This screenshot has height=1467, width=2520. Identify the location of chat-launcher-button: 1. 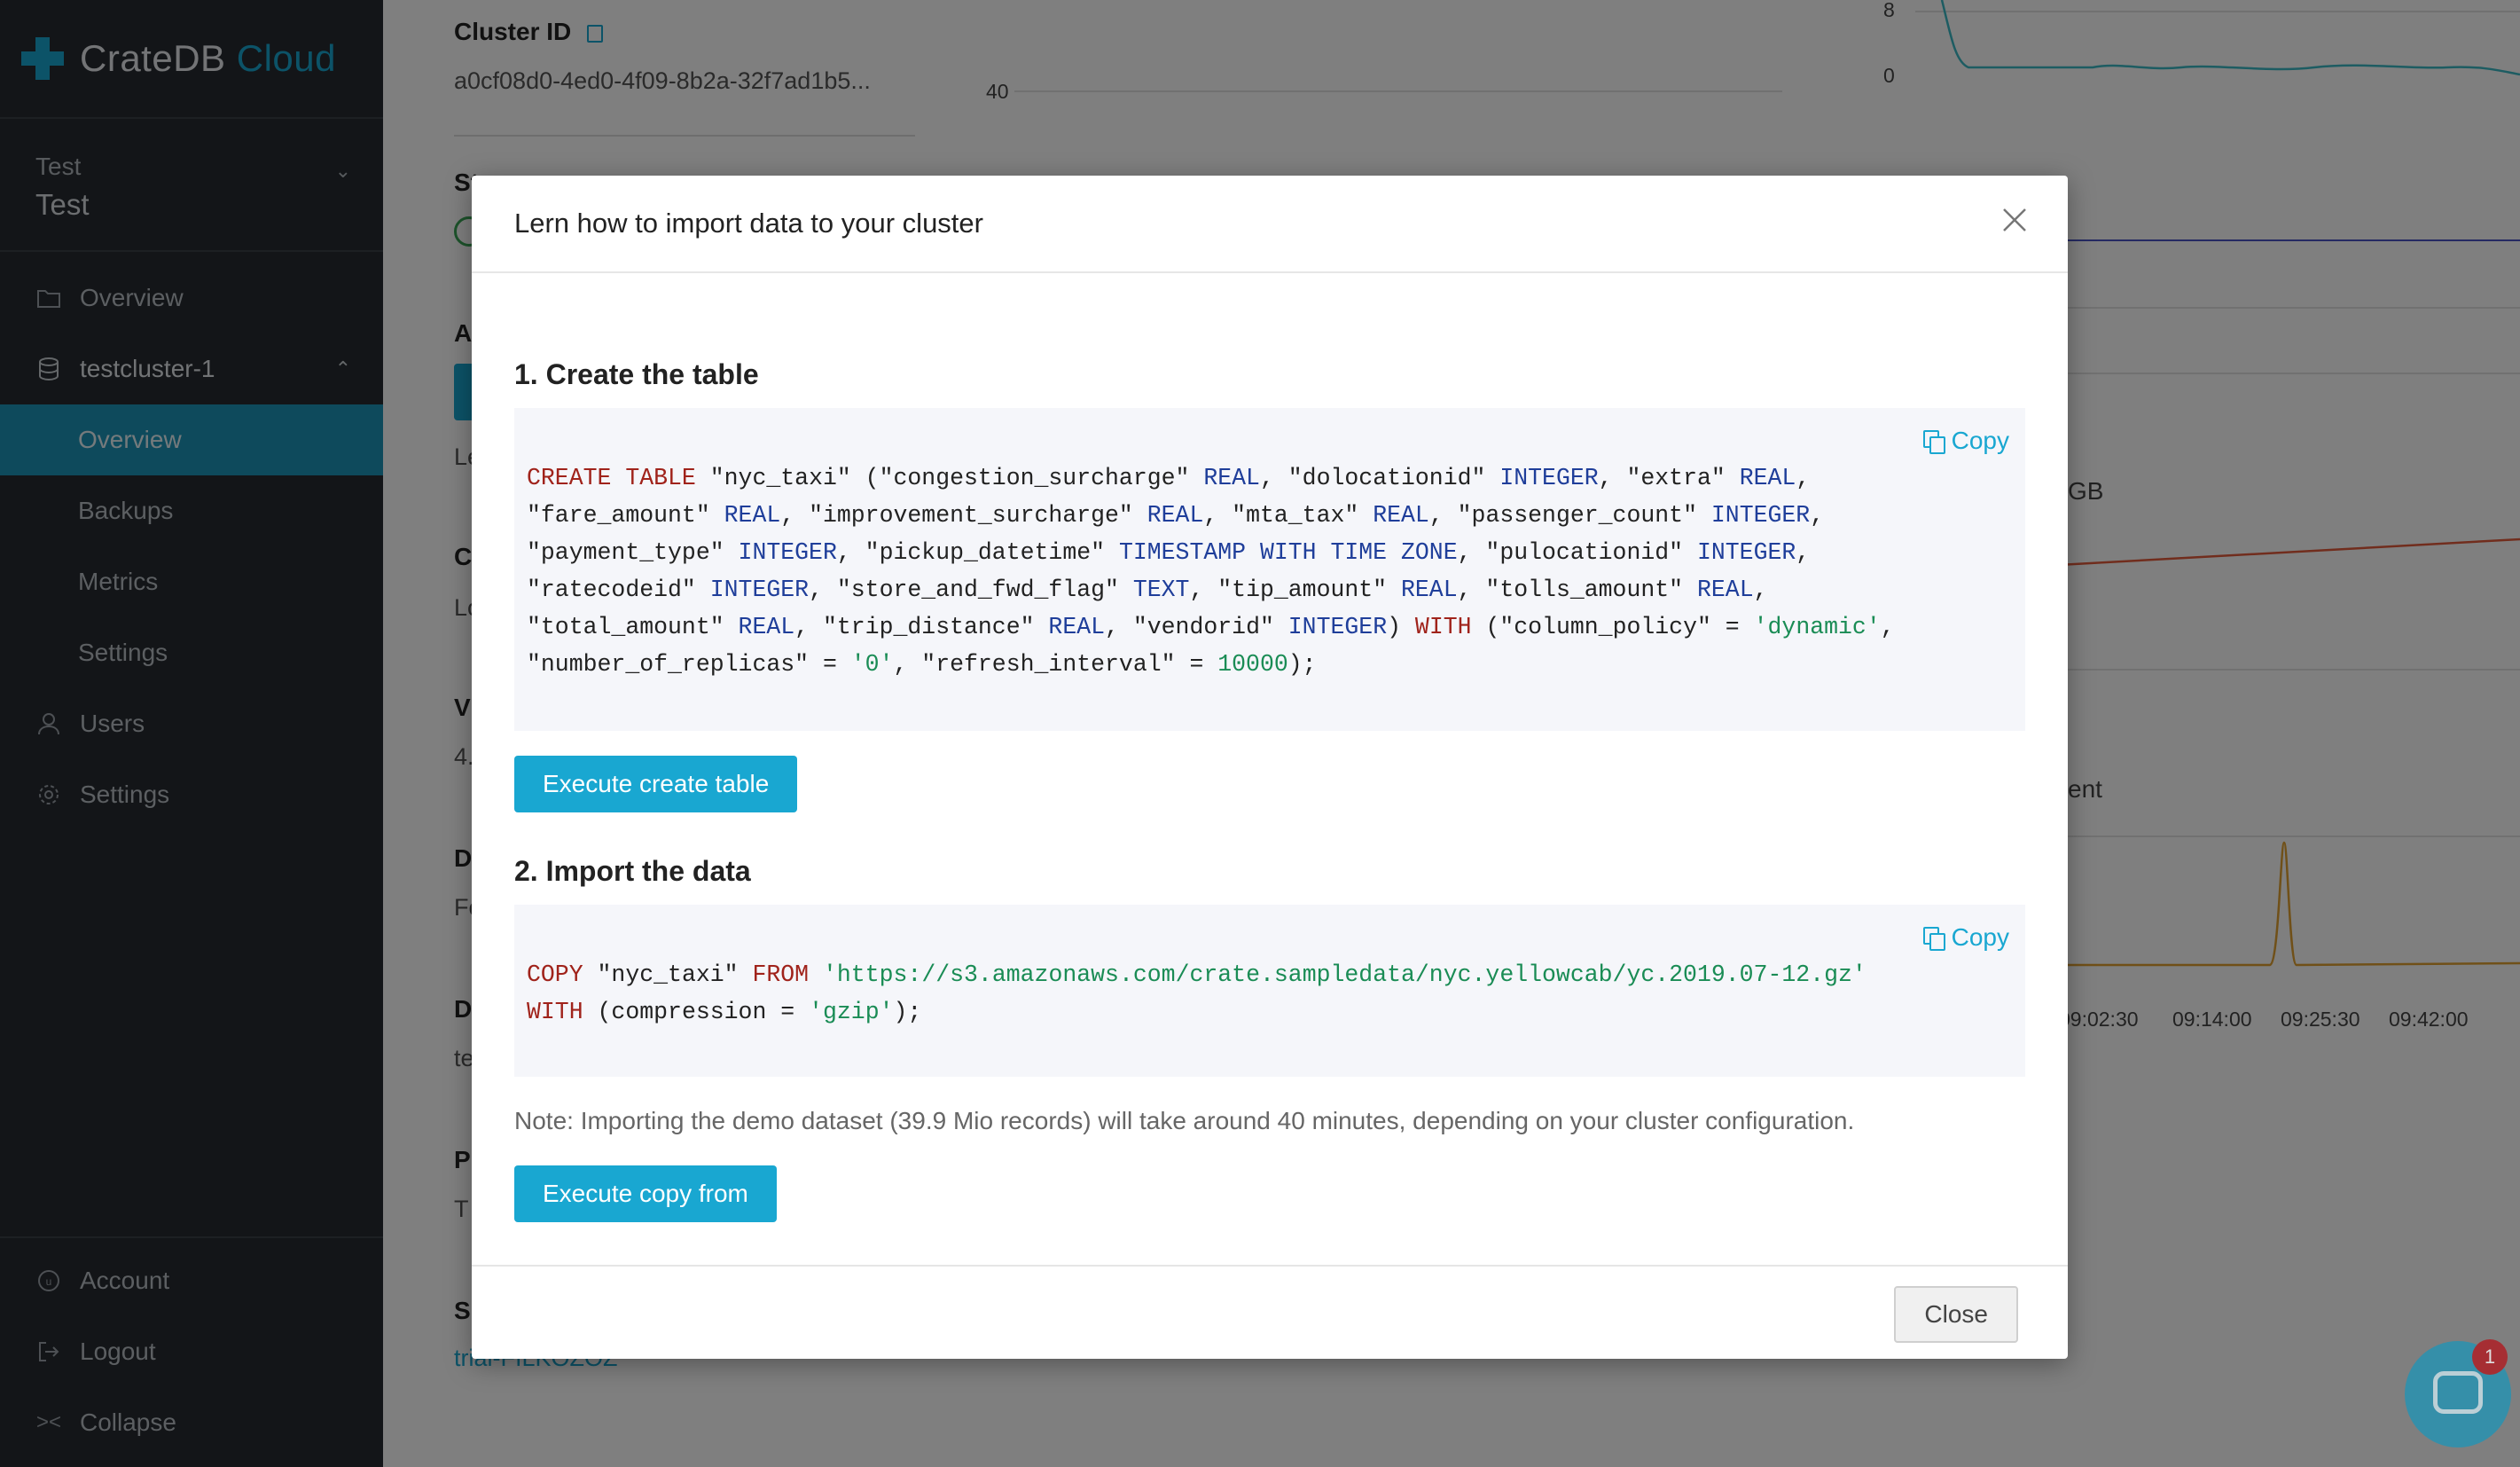
(2458, 1393).